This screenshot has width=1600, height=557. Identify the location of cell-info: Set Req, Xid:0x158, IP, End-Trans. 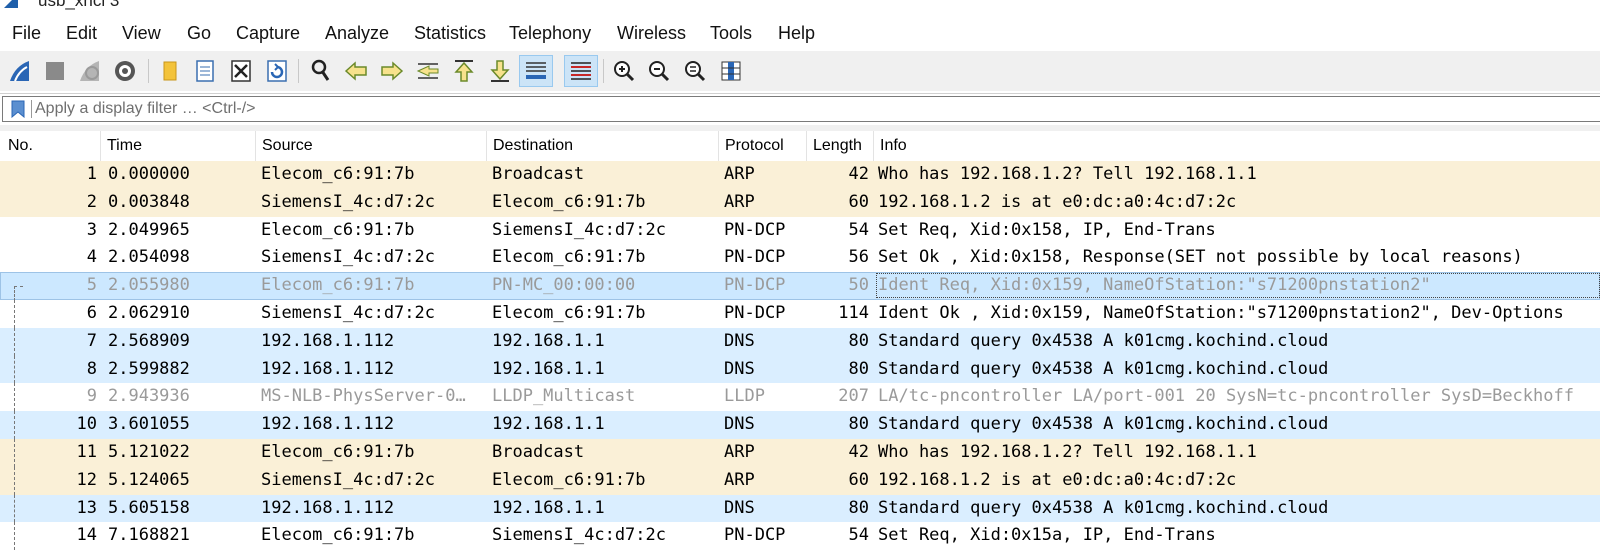
(1047, 229).